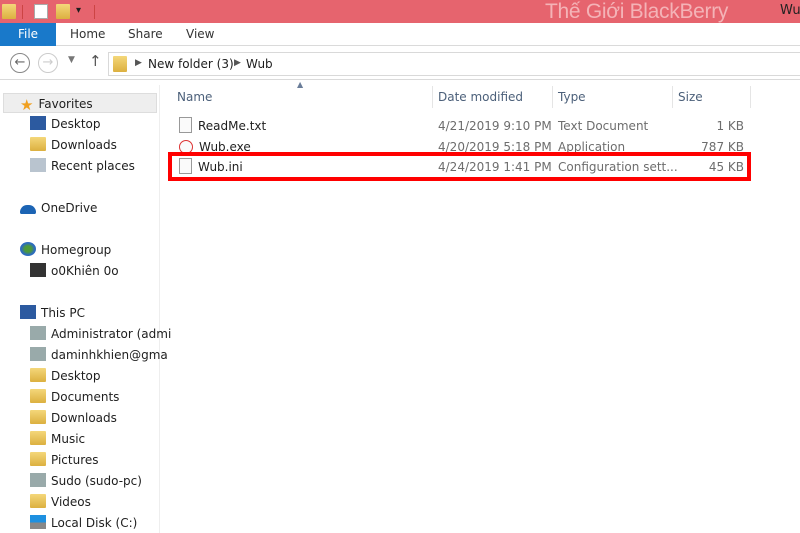  What do you see at coordinates (300, 84) in the screenshot?
I see `sort-ascending-icon: ▲` at bounding box center [300, 84].